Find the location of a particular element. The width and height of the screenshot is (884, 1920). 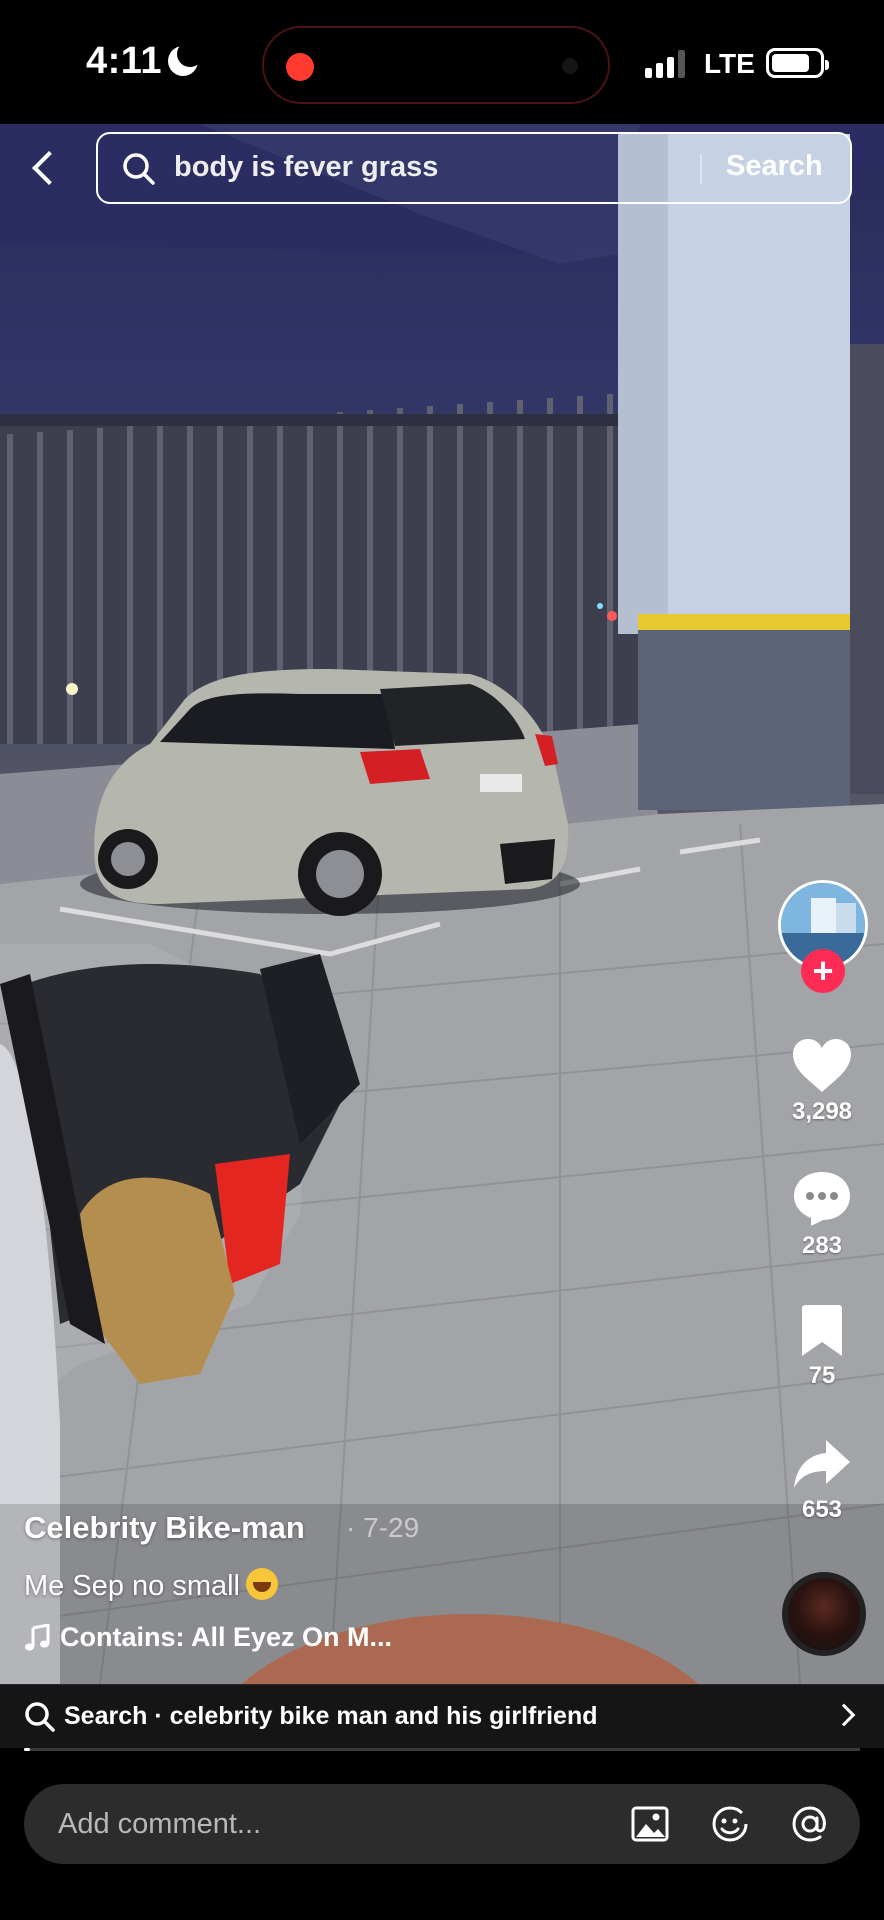

comment-button: 283 is located at coordinates (822, 1215).